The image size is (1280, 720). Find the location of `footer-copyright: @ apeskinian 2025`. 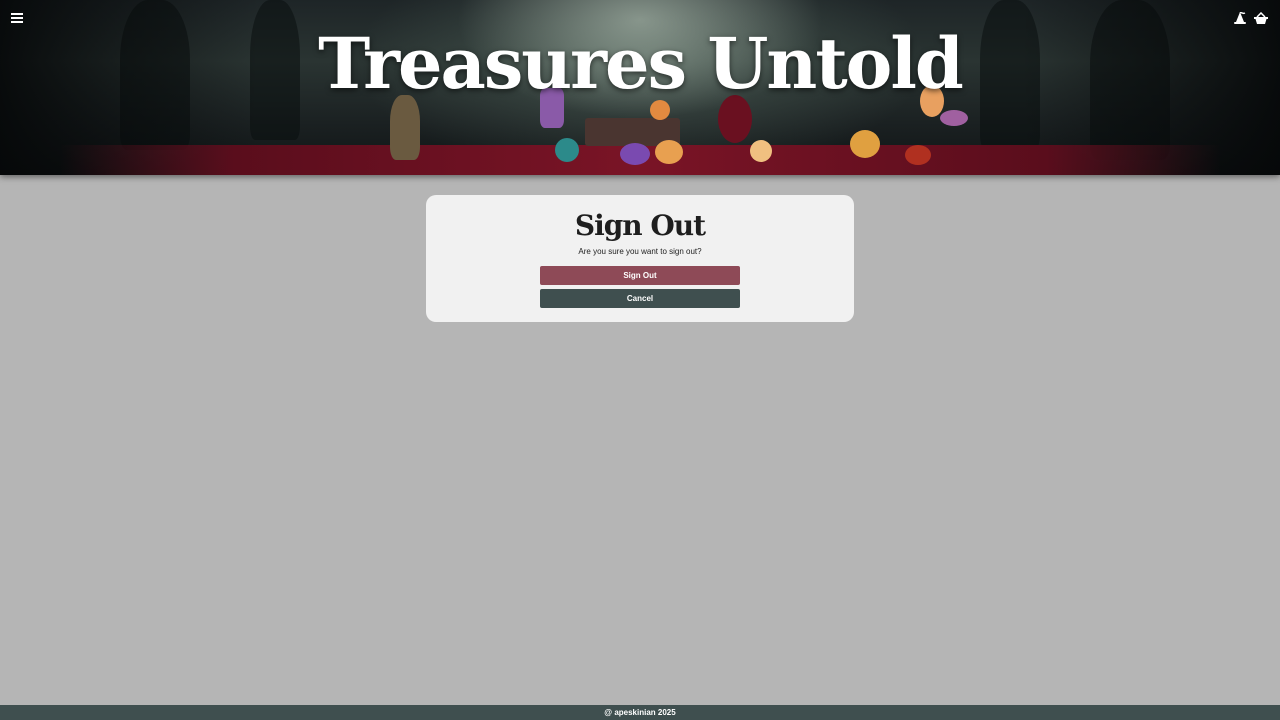

footer-copyright: @ apeskinian 2025 is located at coordinates (640, 712).